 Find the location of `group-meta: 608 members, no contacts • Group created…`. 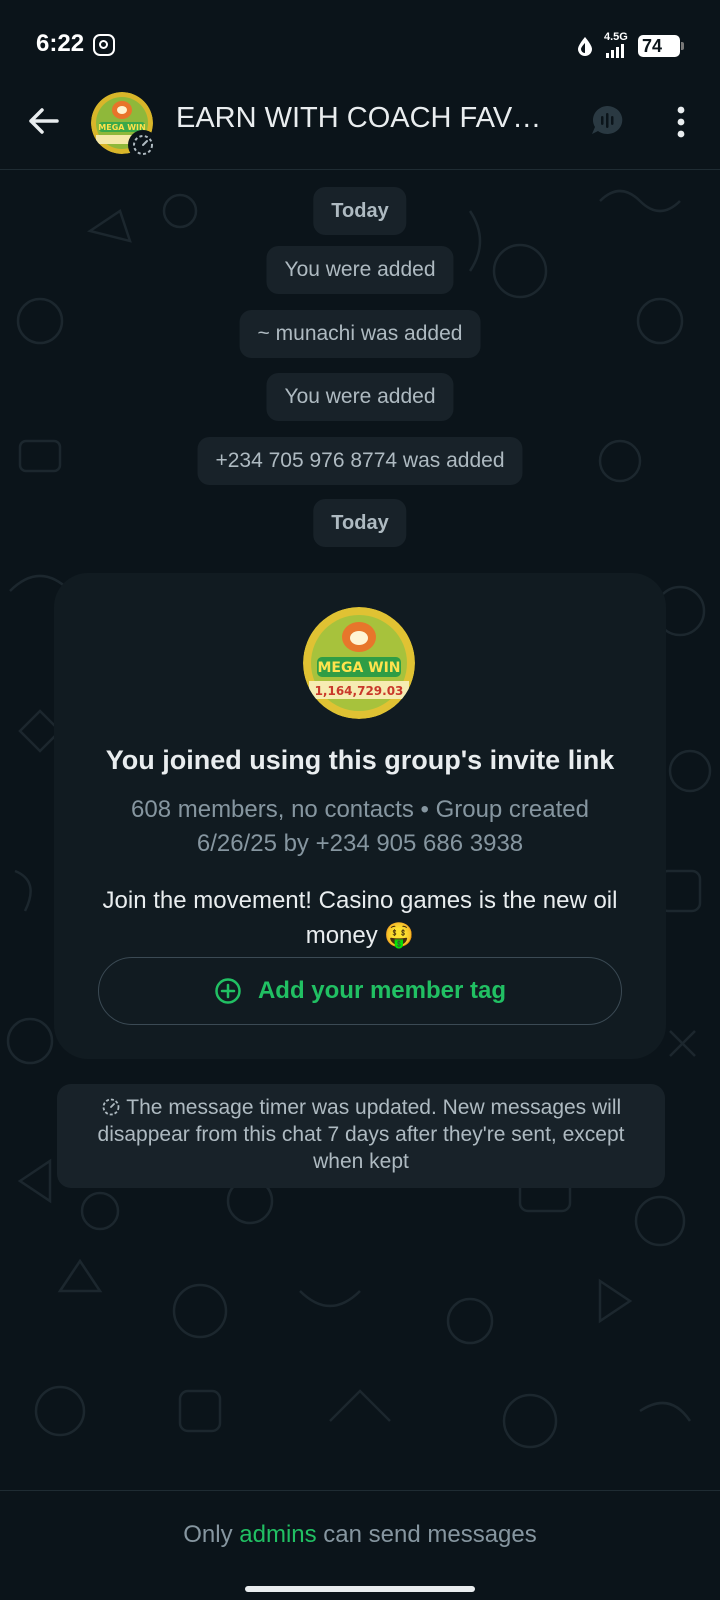

group-meta: 608 members, no contacts • Group created… is located at coordinates (360, 826).